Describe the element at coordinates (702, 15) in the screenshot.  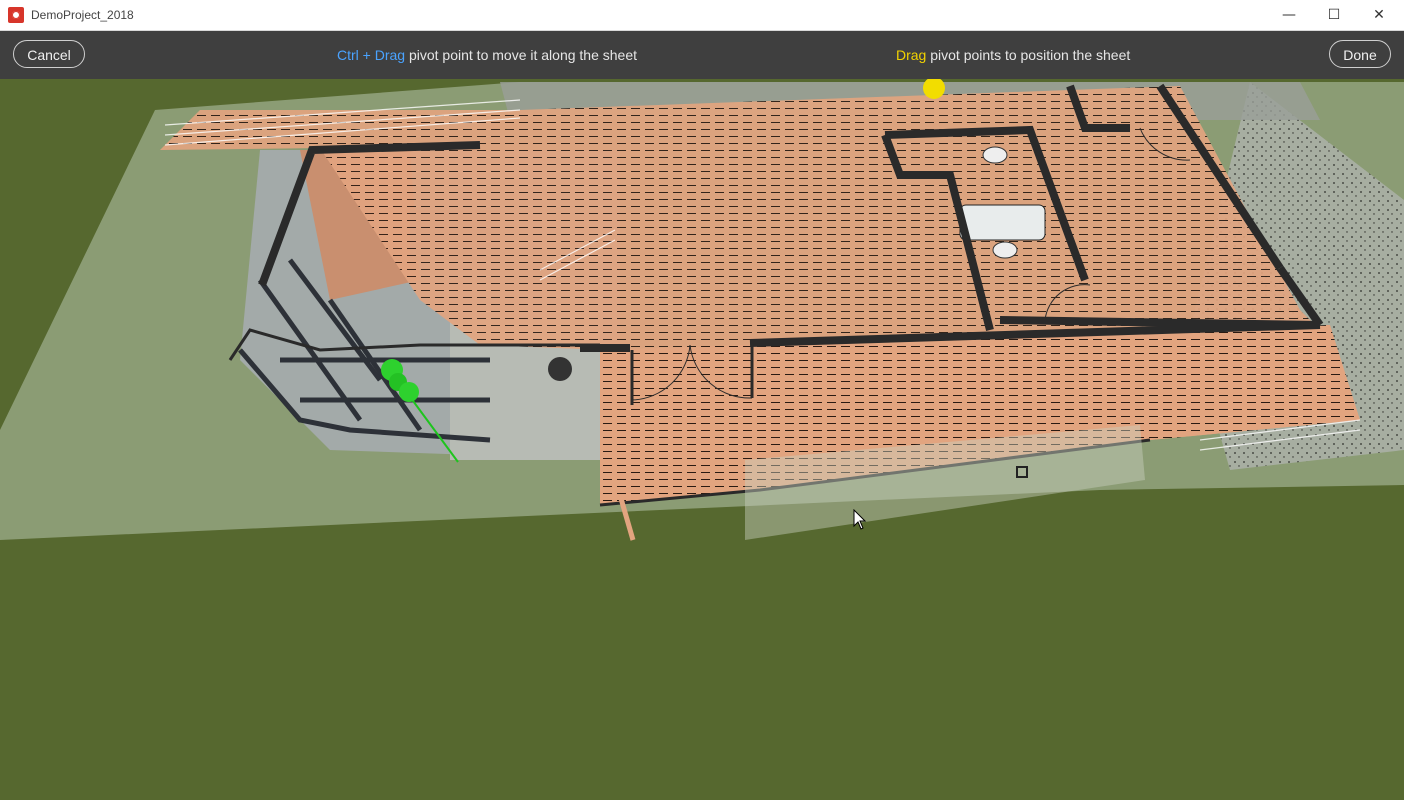
I see `title-bar: DemoProject_2018 — ☐ ✕` at that location.